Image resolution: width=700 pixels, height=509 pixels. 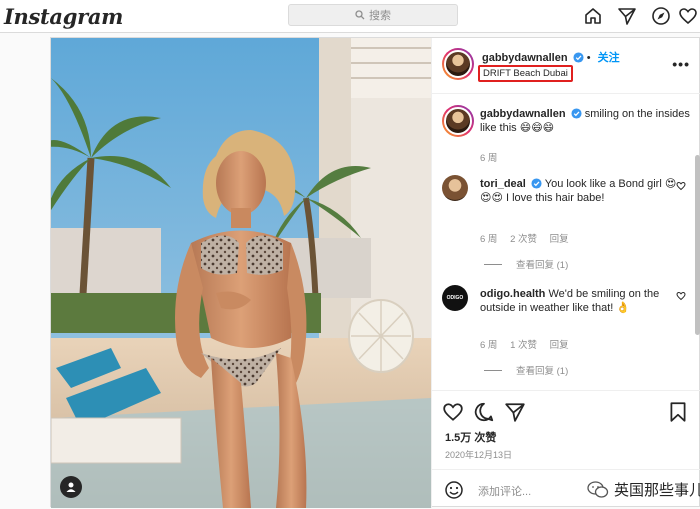 What do you see at coordinates (458, 121) in the screenshot?
I see `caption-avatar` at bounding box center [458, 121].